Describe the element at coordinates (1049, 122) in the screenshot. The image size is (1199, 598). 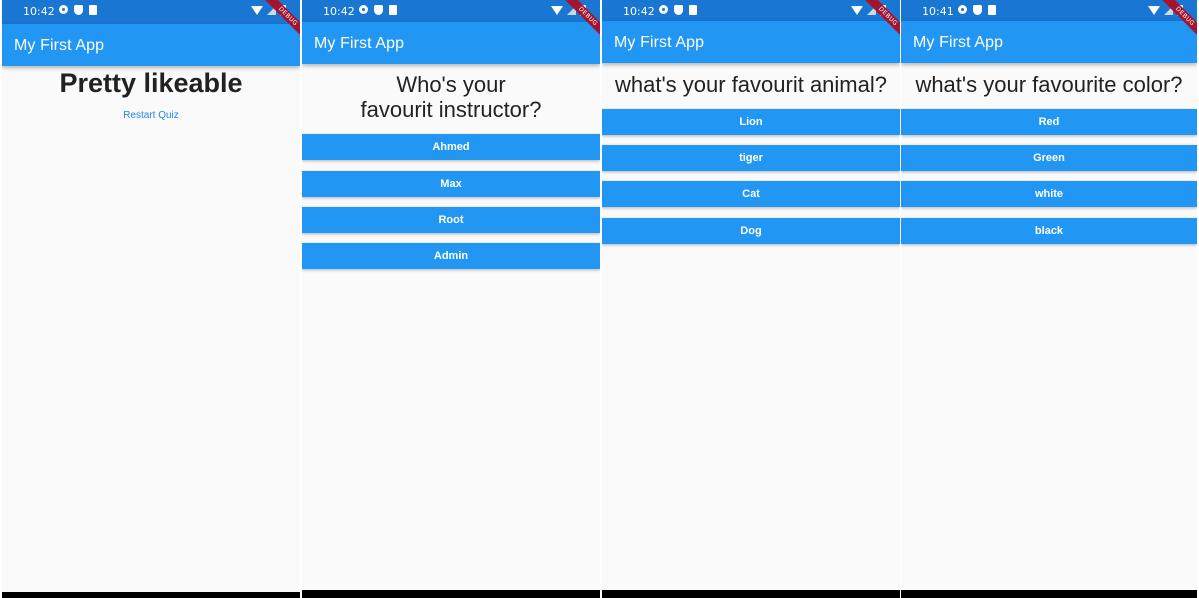
I see `answer-button-red: Red` at that location.